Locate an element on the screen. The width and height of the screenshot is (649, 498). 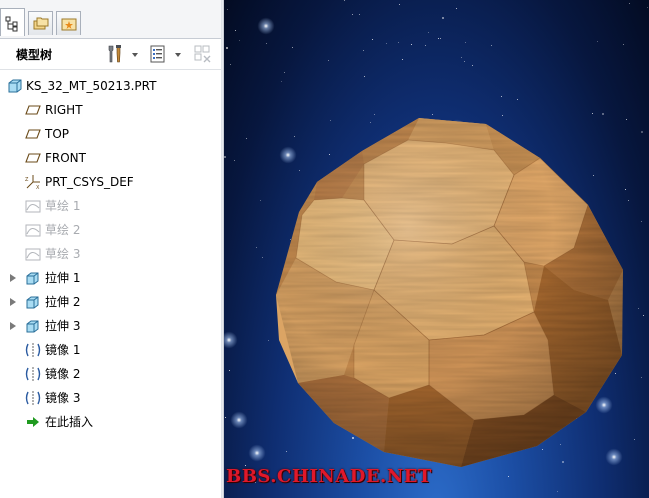
tree-item-label: 拉伸 3 is located at coordinates (63, 326).